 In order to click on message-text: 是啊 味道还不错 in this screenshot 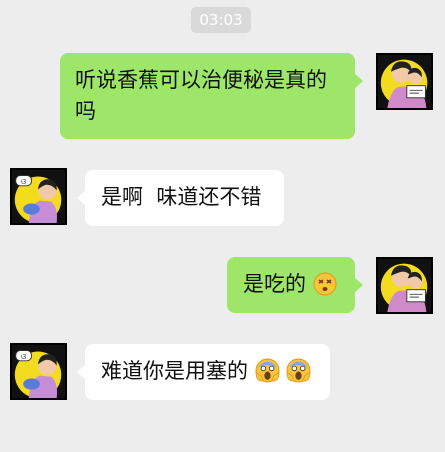, I will do `click(181, 197)`.